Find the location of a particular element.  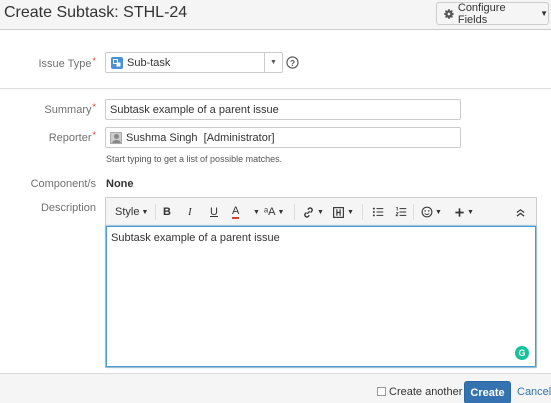

reporter-input: Sushma Singh [Administrator] is located at coordinates (283, 137).